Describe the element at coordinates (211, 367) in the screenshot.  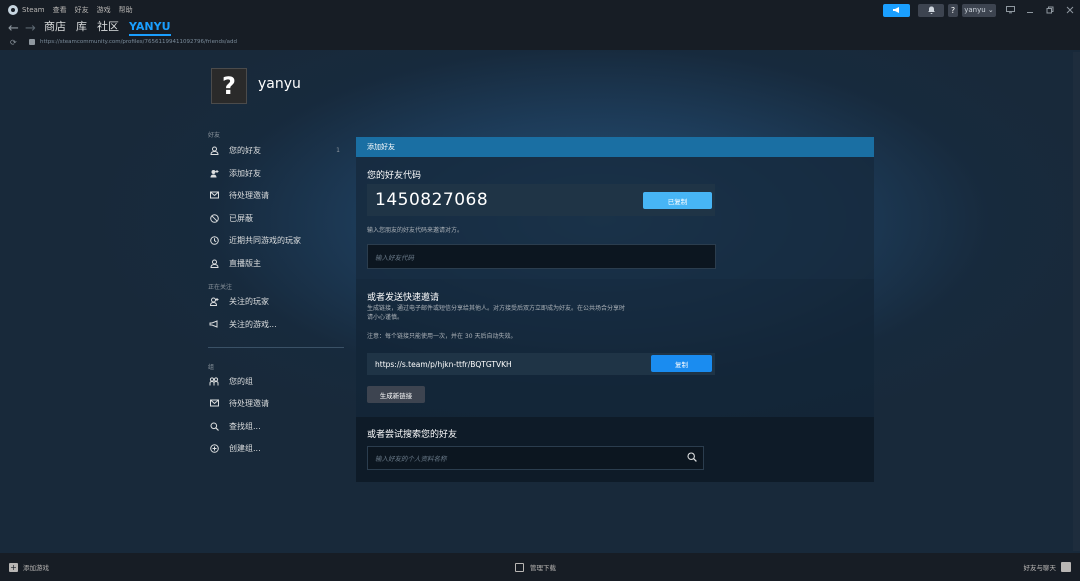
I see `sidebar-section-groups: 组` at that location.